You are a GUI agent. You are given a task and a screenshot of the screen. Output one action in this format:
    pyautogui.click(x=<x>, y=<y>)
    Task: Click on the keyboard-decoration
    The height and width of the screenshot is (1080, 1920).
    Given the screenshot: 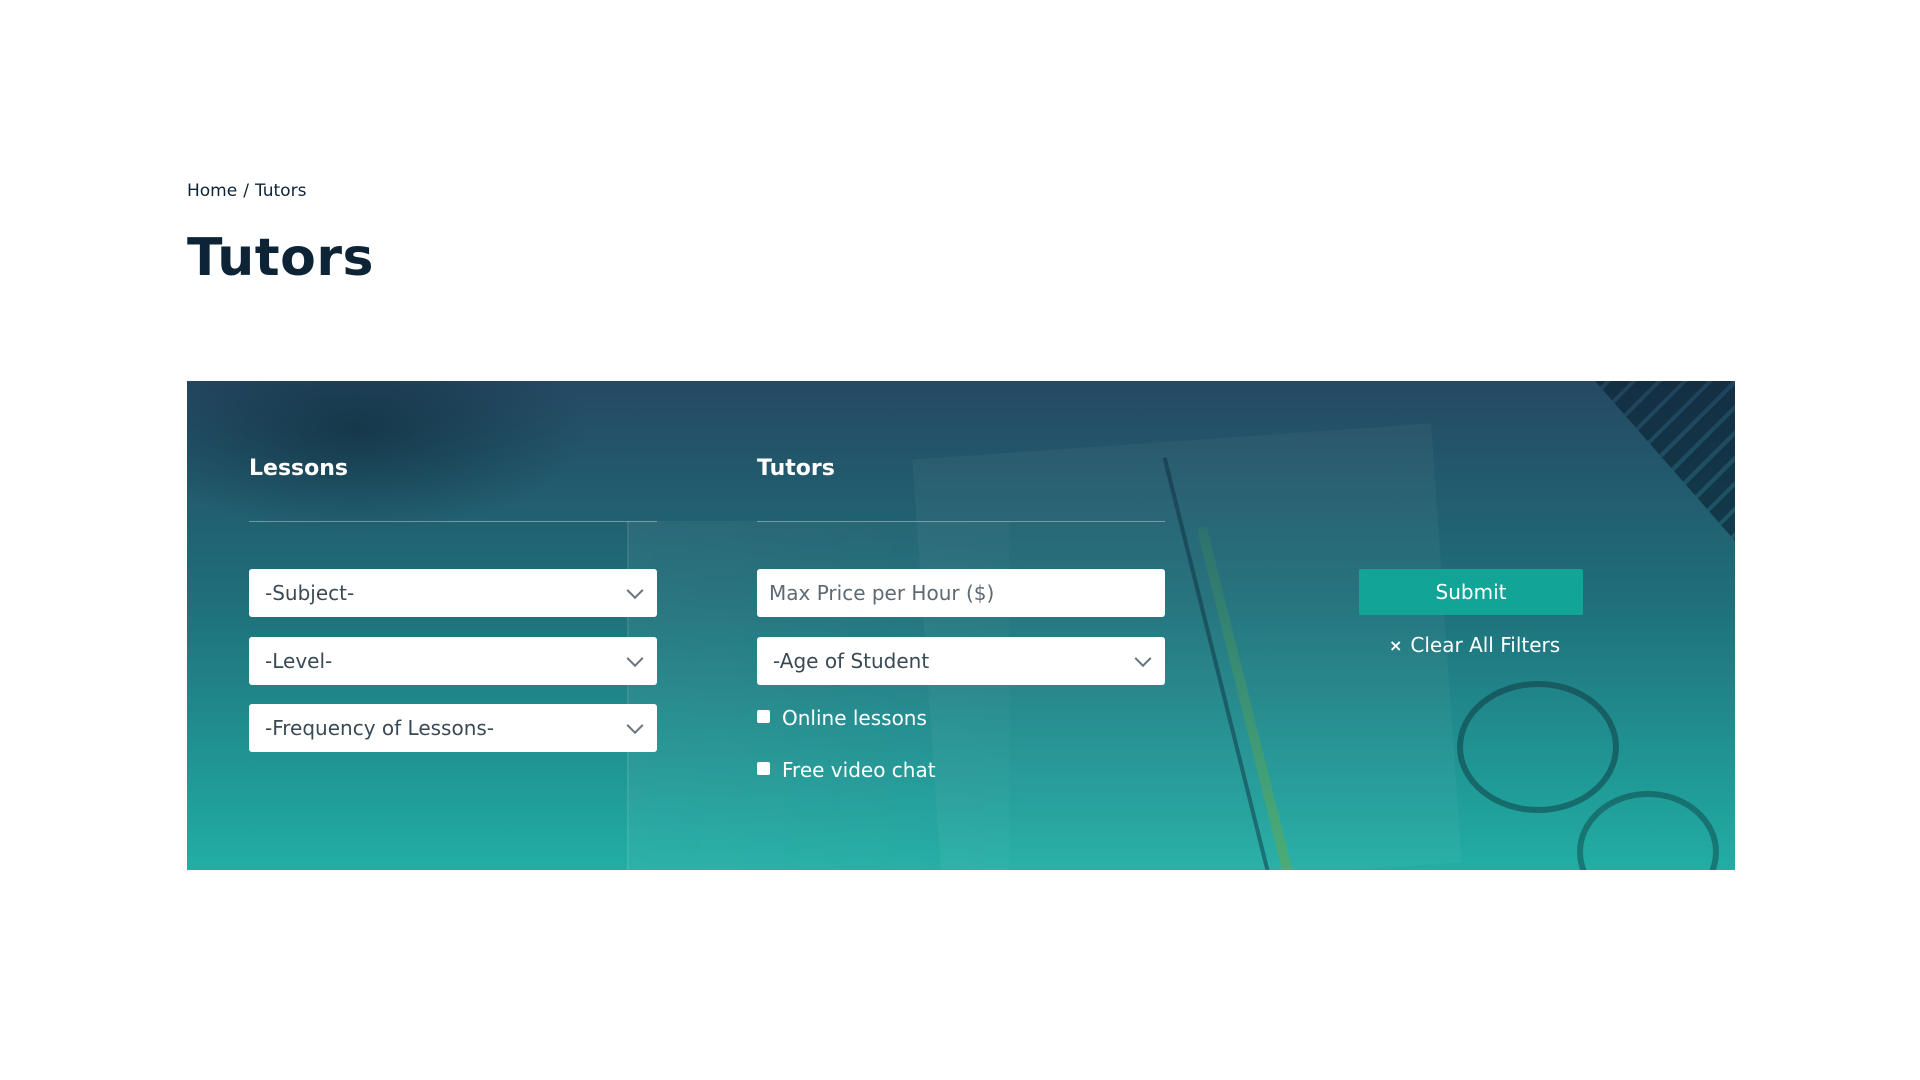 What is the action you would take?
    pyautogui.click(x=1665, y=461)
    